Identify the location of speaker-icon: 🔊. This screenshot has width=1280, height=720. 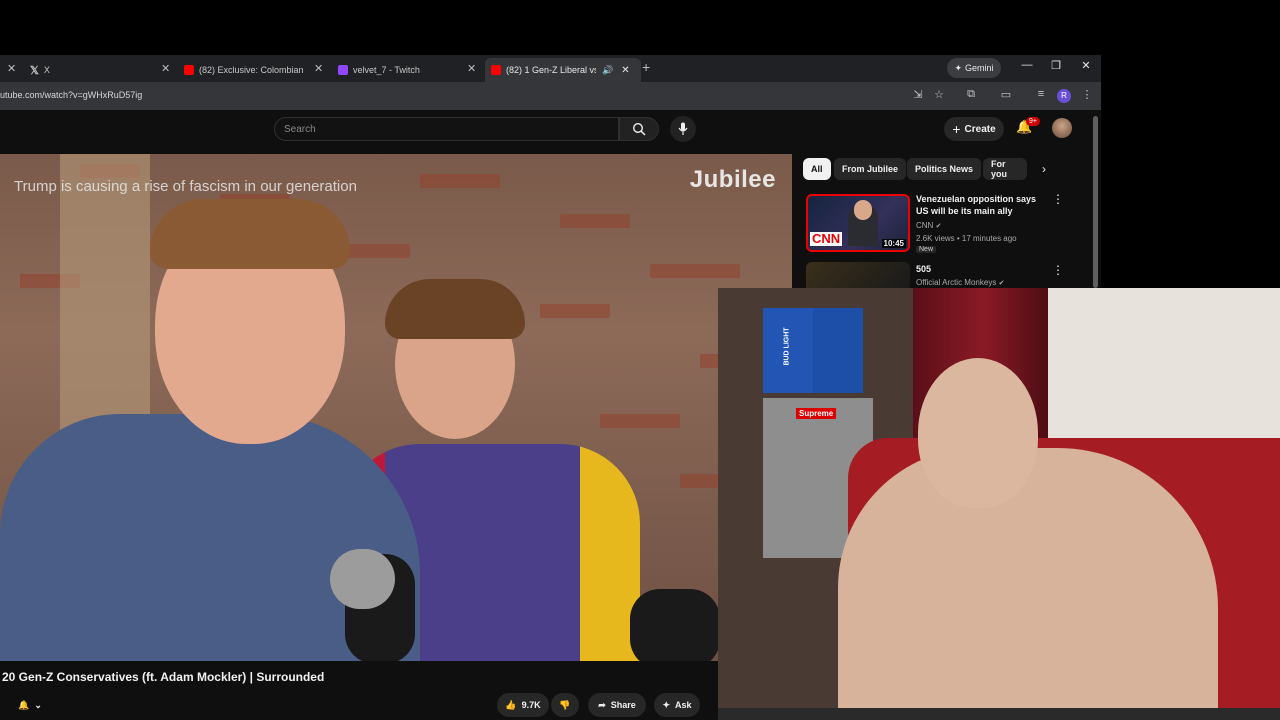
(607, 70).